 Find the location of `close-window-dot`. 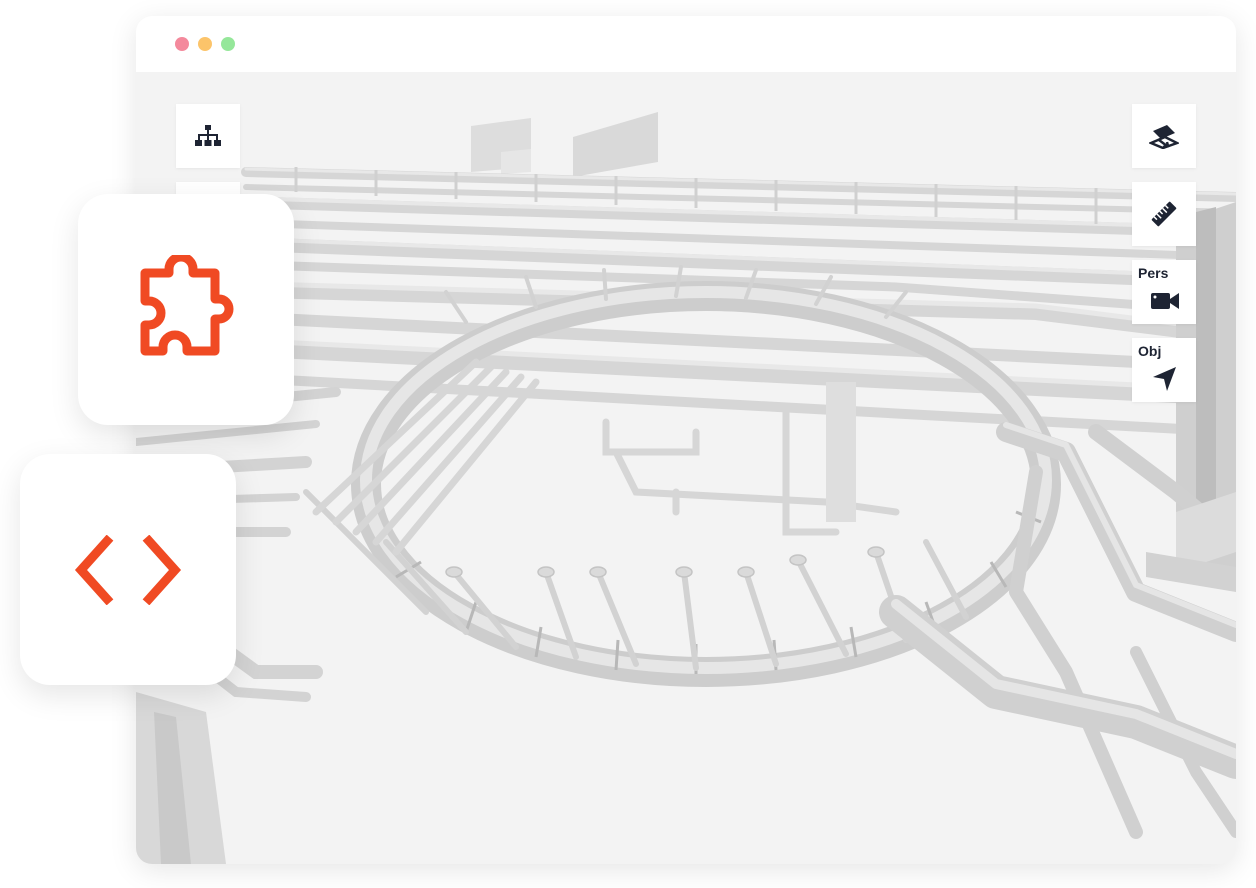

close-window-dot is located at coordinates (182, 44).